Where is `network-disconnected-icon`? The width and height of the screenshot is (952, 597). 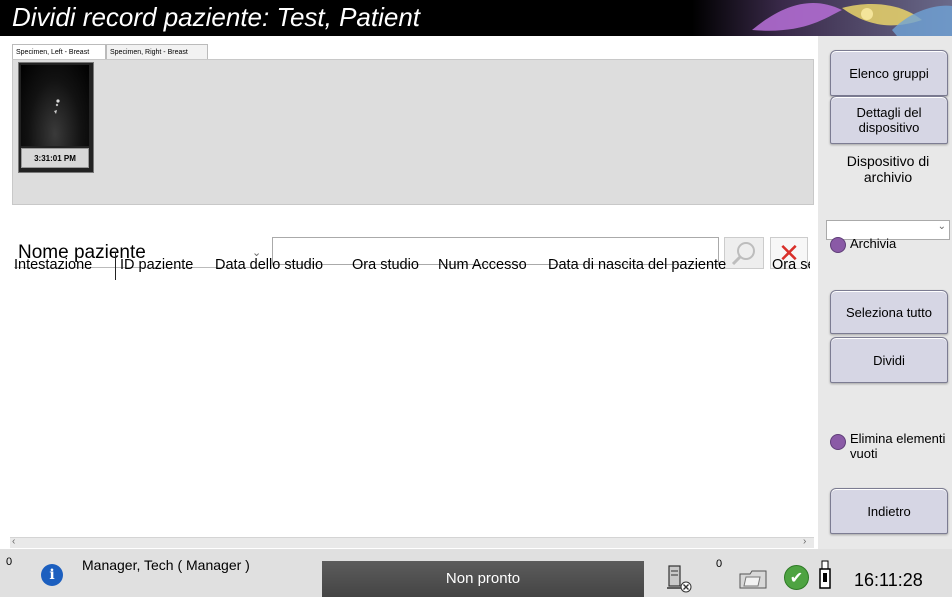 network-disconnected-icon is located at coordinates (679, 578).